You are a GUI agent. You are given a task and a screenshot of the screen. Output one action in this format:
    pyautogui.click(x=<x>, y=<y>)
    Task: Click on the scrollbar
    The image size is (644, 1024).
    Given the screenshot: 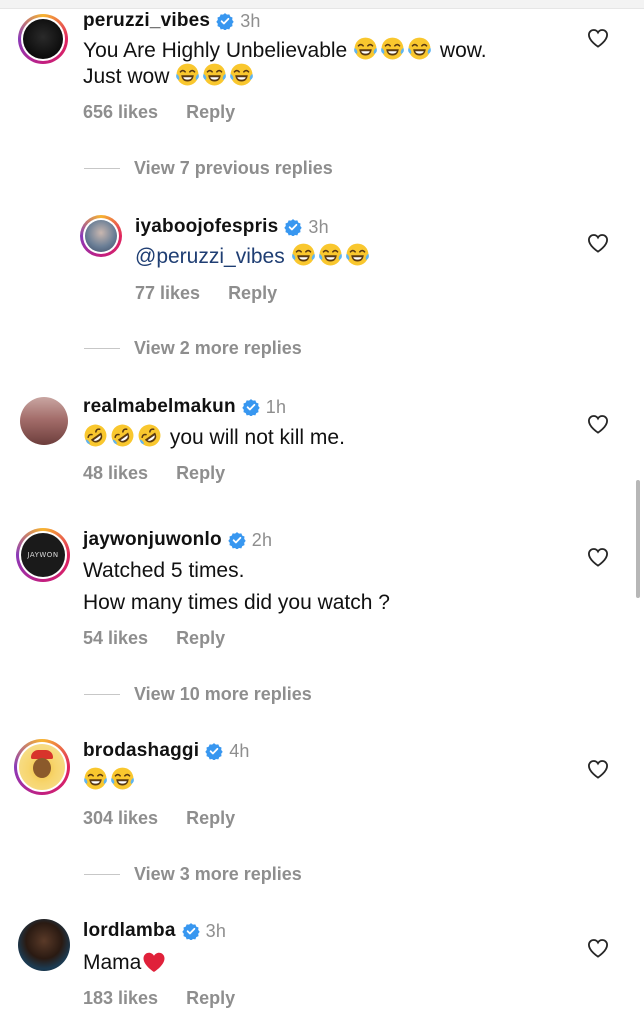 What is the action you would take?
    pyautogui.click(x=638, y=539)
    